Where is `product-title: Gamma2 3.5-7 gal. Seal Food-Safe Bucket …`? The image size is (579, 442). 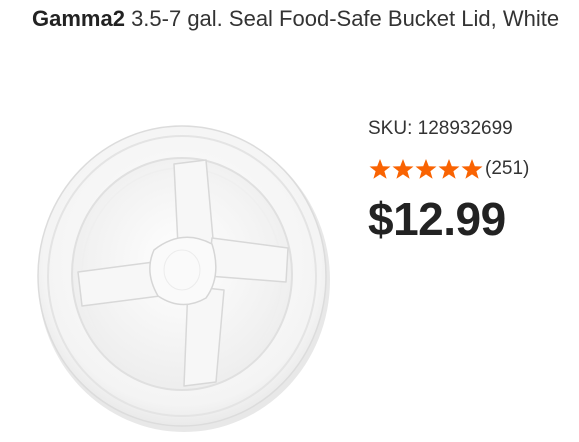 product-title: Gamma2 3.5-7 gal. Seal Food-Safe Bucket … is located at coordinates (297, 19).